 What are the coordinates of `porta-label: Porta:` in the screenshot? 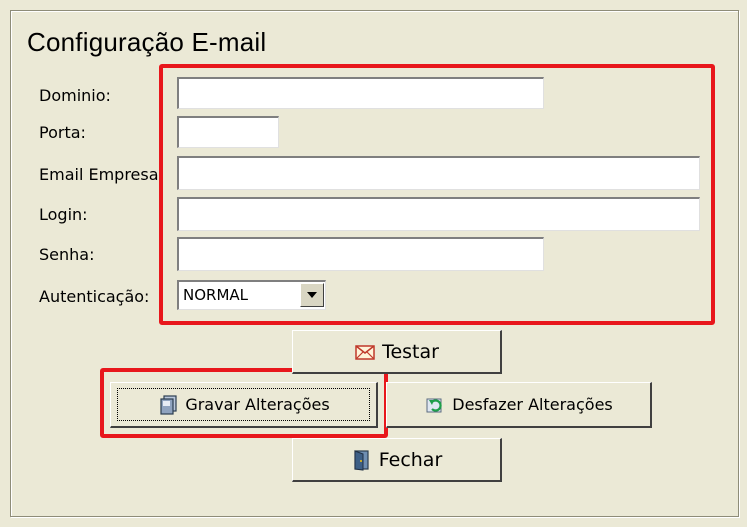 It's located at (62, 132).